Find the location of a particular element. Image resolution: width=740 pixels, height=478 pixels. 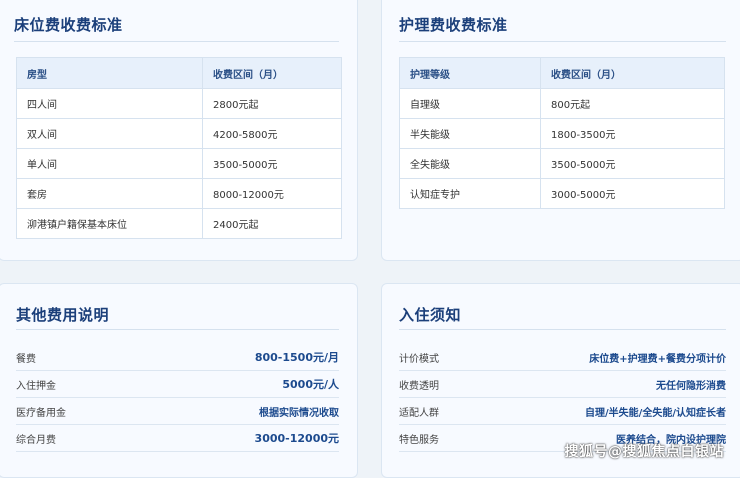

table-row: 套房 8000-12000元 is located at coordinates (179, 193).